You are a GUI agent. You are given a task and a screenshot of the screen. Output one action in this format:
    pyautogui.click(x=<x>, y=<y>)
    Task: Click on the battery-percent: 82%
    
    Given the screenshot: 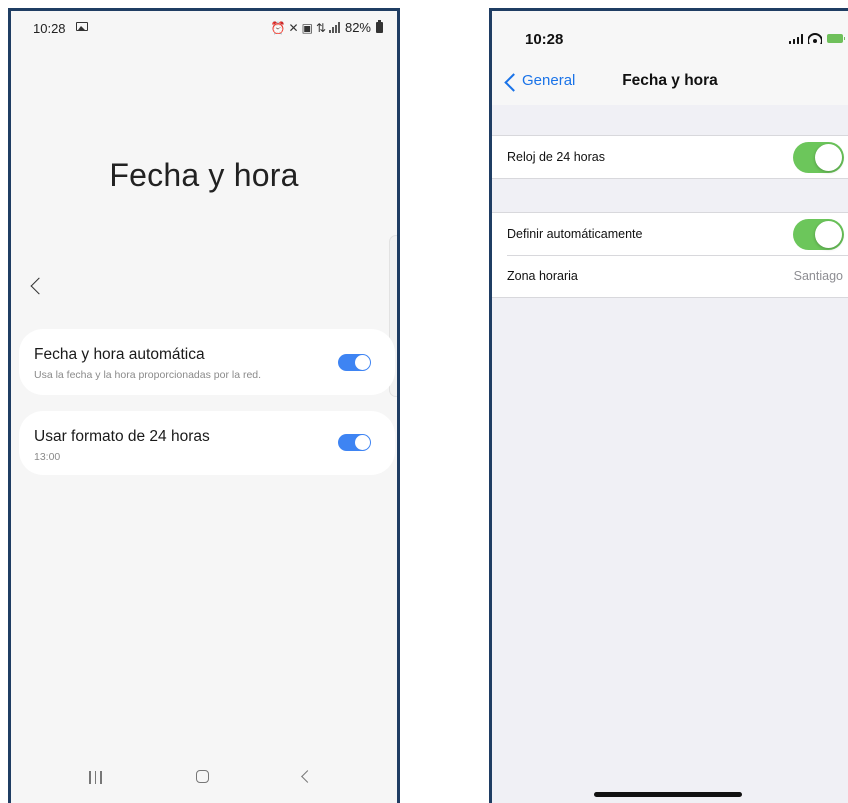 What is the action you would take?
    pyautogui.click(x=357, y=27)
    